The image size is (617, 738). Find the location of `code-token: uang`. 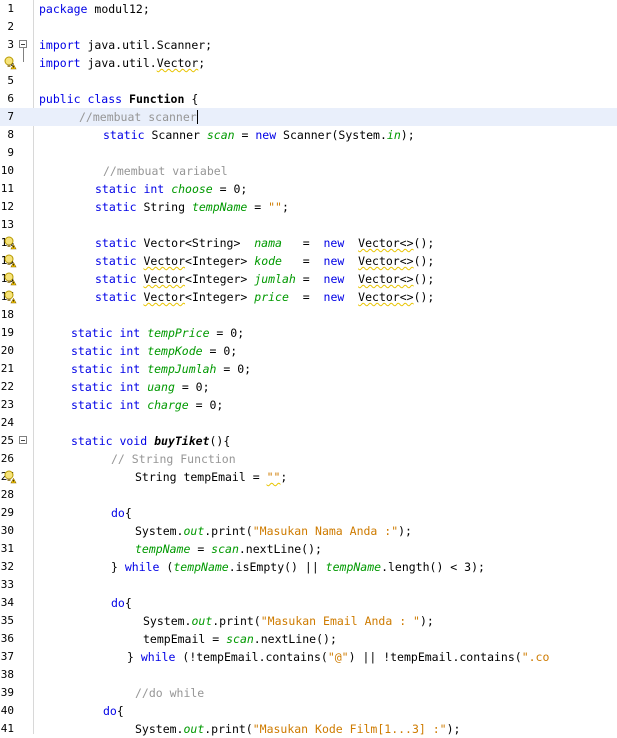

code-token: uang is located at coordinates (161, 387).